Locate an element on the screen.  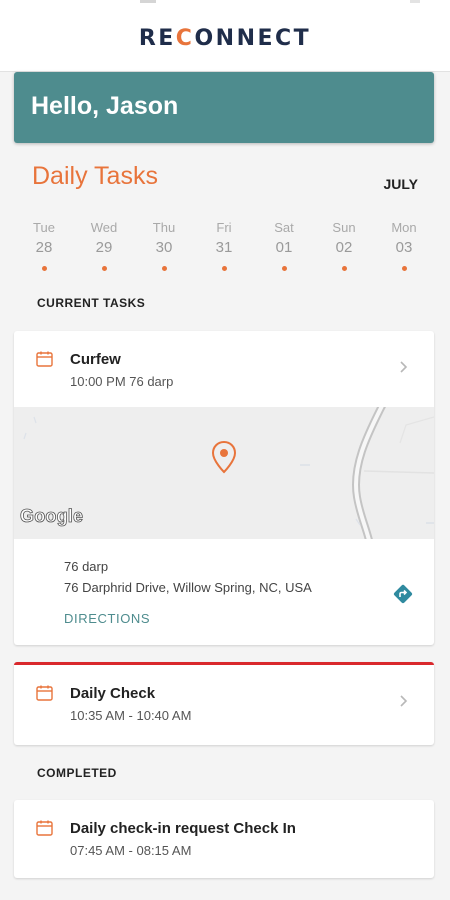
day-number: 01 is located at coordinates (284, 247).